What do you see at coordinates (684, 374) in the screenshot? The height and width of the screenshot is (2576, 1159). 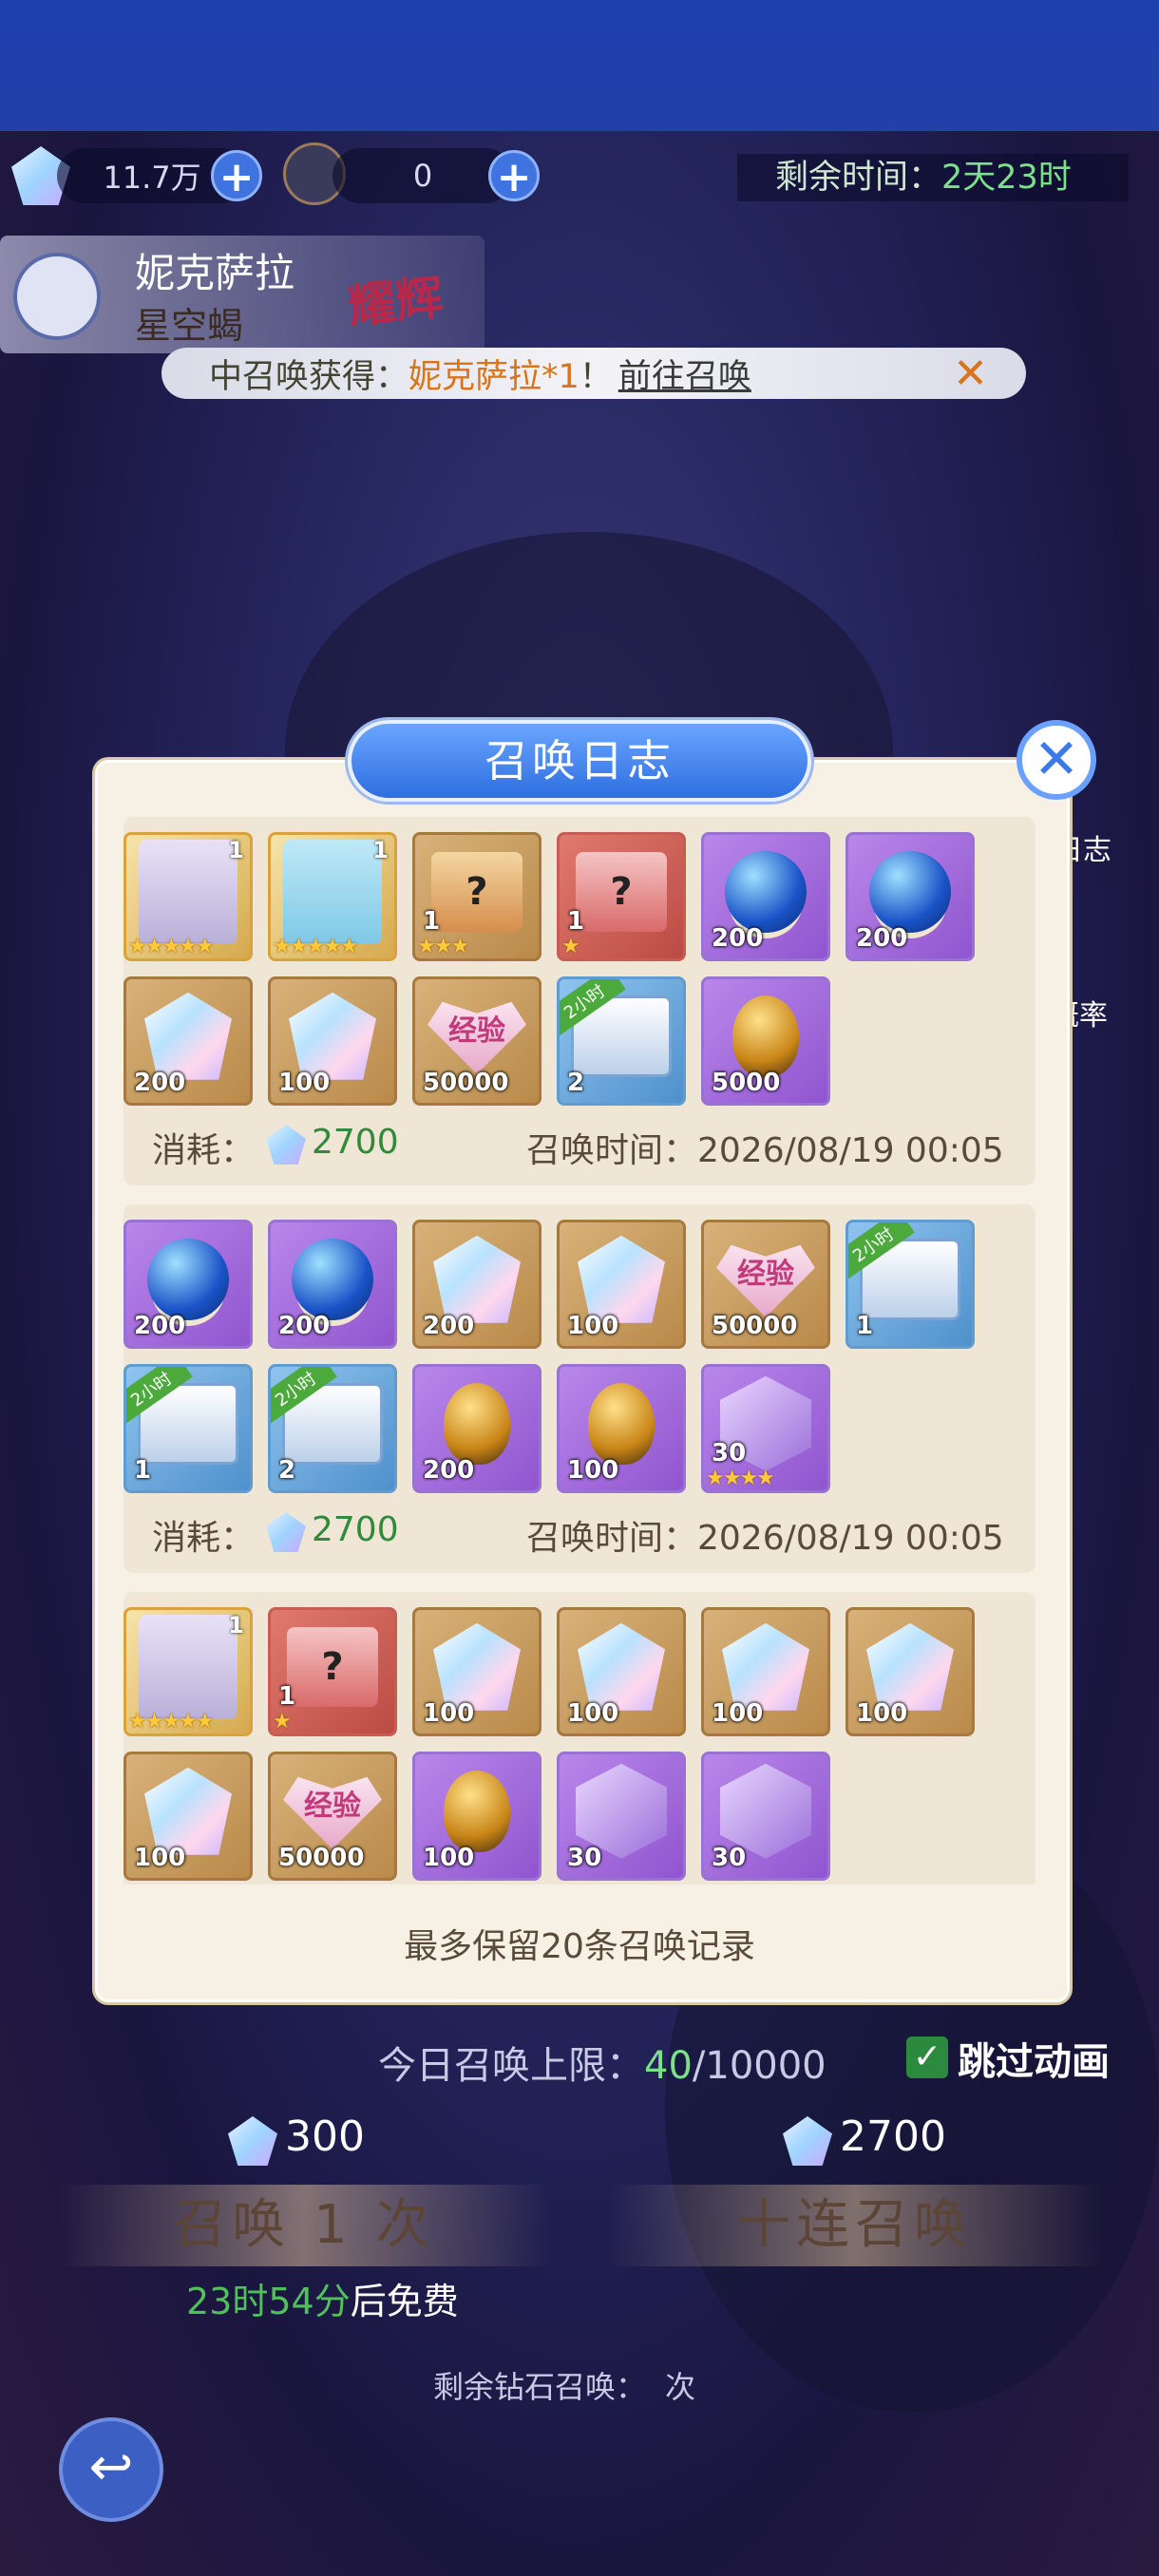 I see `goto-summon-link: 前往召唤` at bounding box center [684, 374].